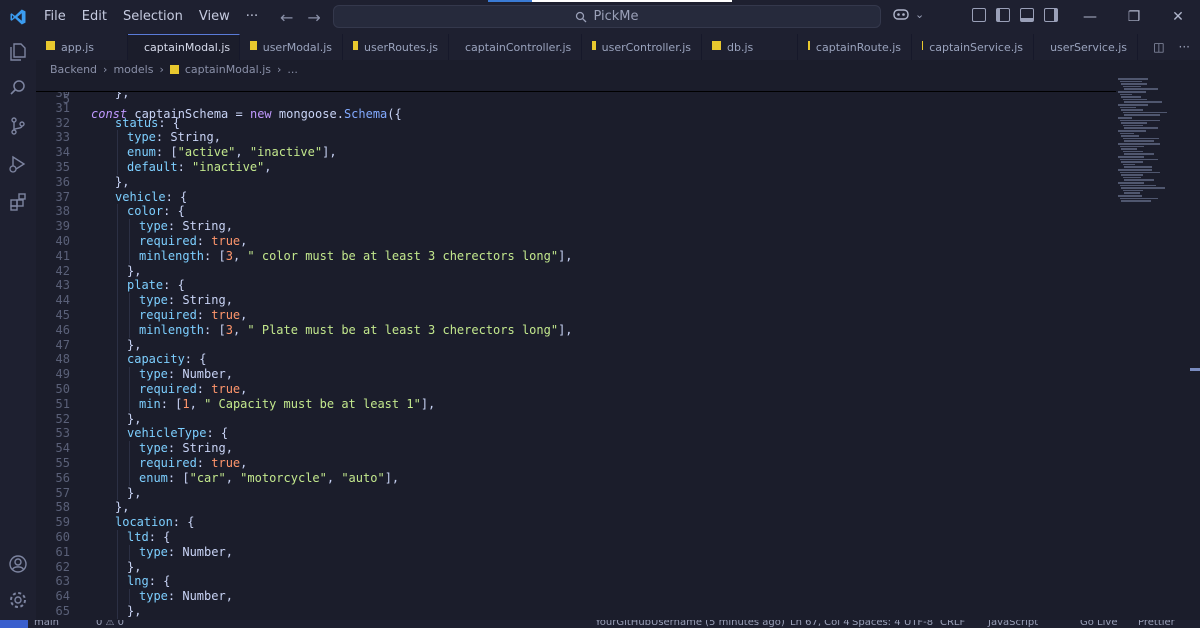  I want to click on run-debug-icon, so click(18, 164).